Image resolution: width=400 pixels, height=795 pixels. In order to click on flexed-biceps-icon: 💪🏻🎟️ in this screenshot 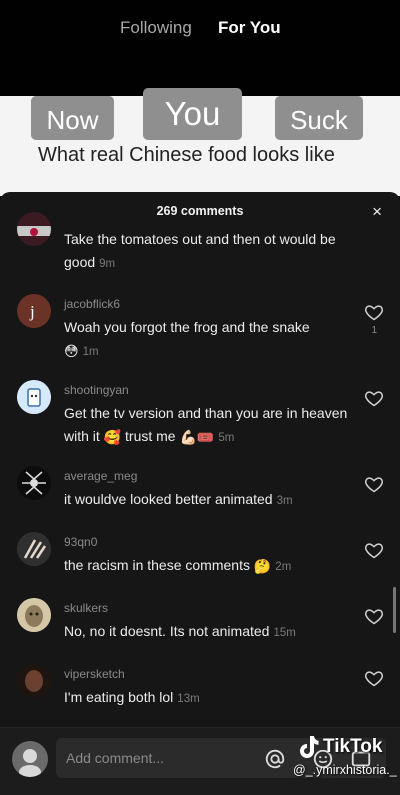, I will do `click(197, 436)`.